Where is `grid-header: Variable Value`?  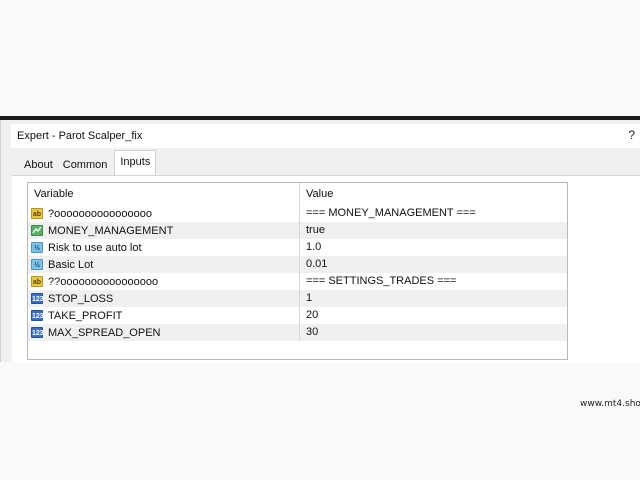 grid-header: Variable Value is located at coordinates (297, 194).